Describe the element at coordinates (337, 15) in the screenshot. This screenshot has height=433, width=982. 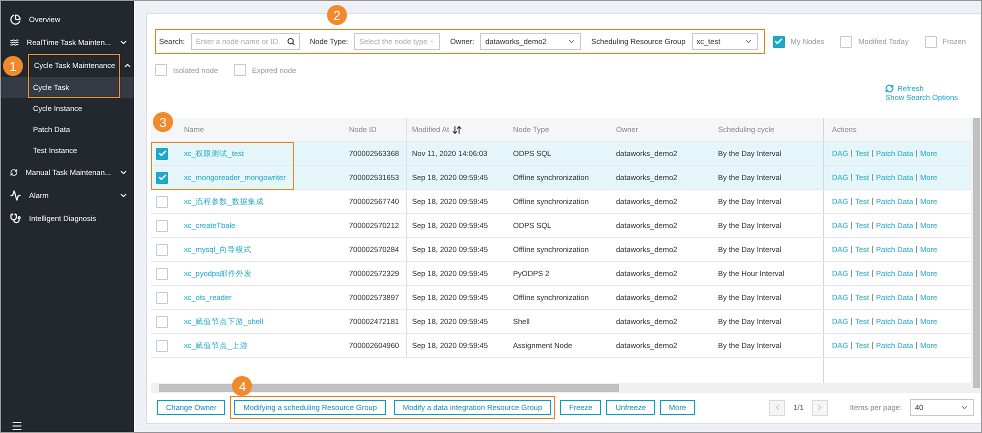
I see `step-number: 2` at that location.